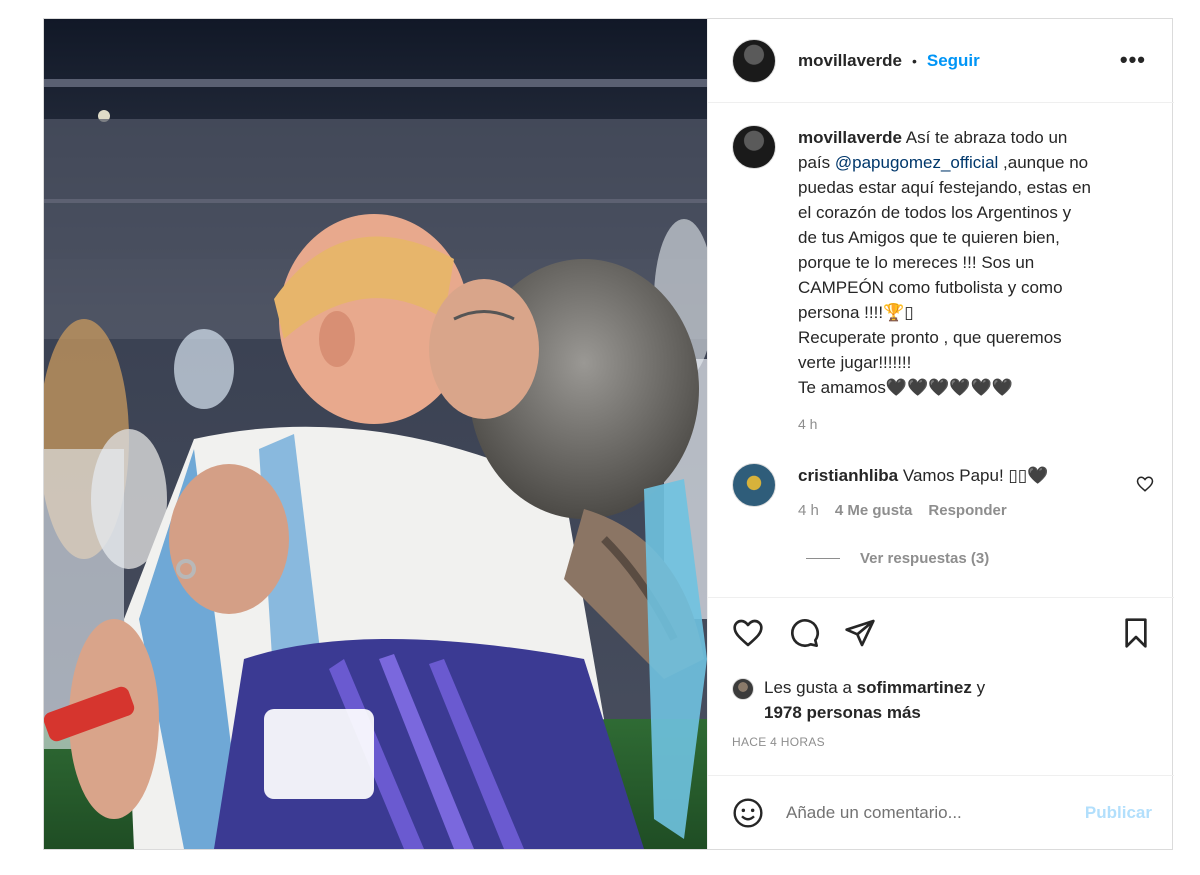 This screenshot has height=875, width=1200. I want to click on caption-line: porque te lo mereces !!! Sos un, so click(916, 262).